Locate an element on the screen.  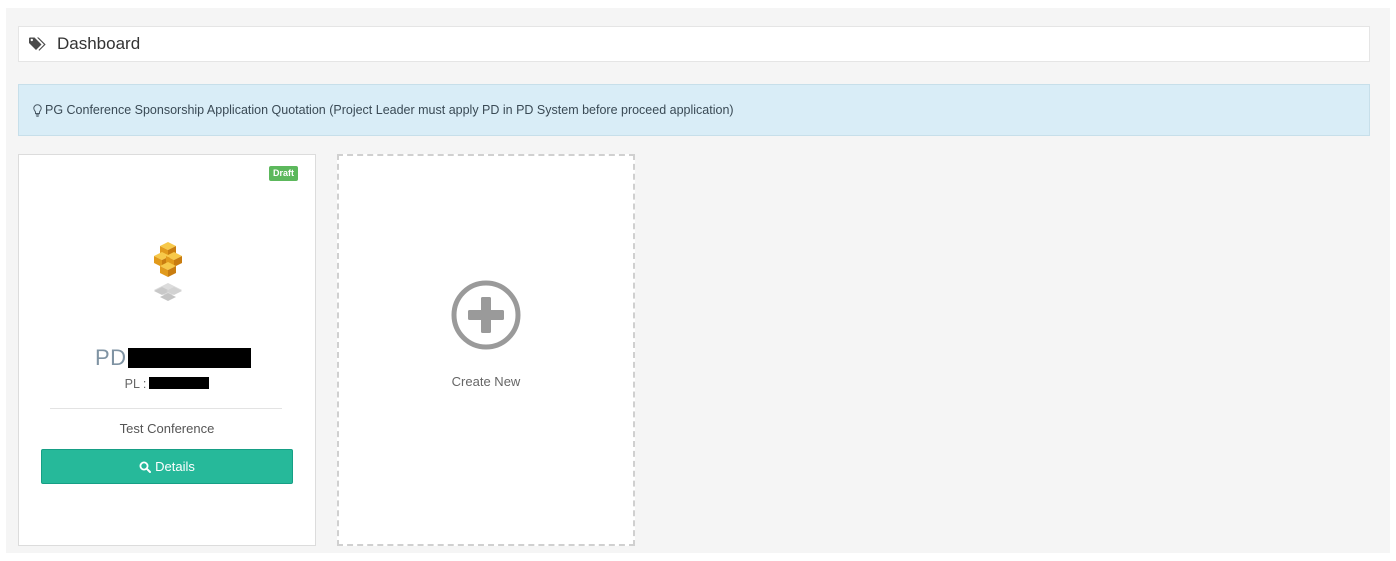
plus-circle-icon is located at coordinates (486, 315).